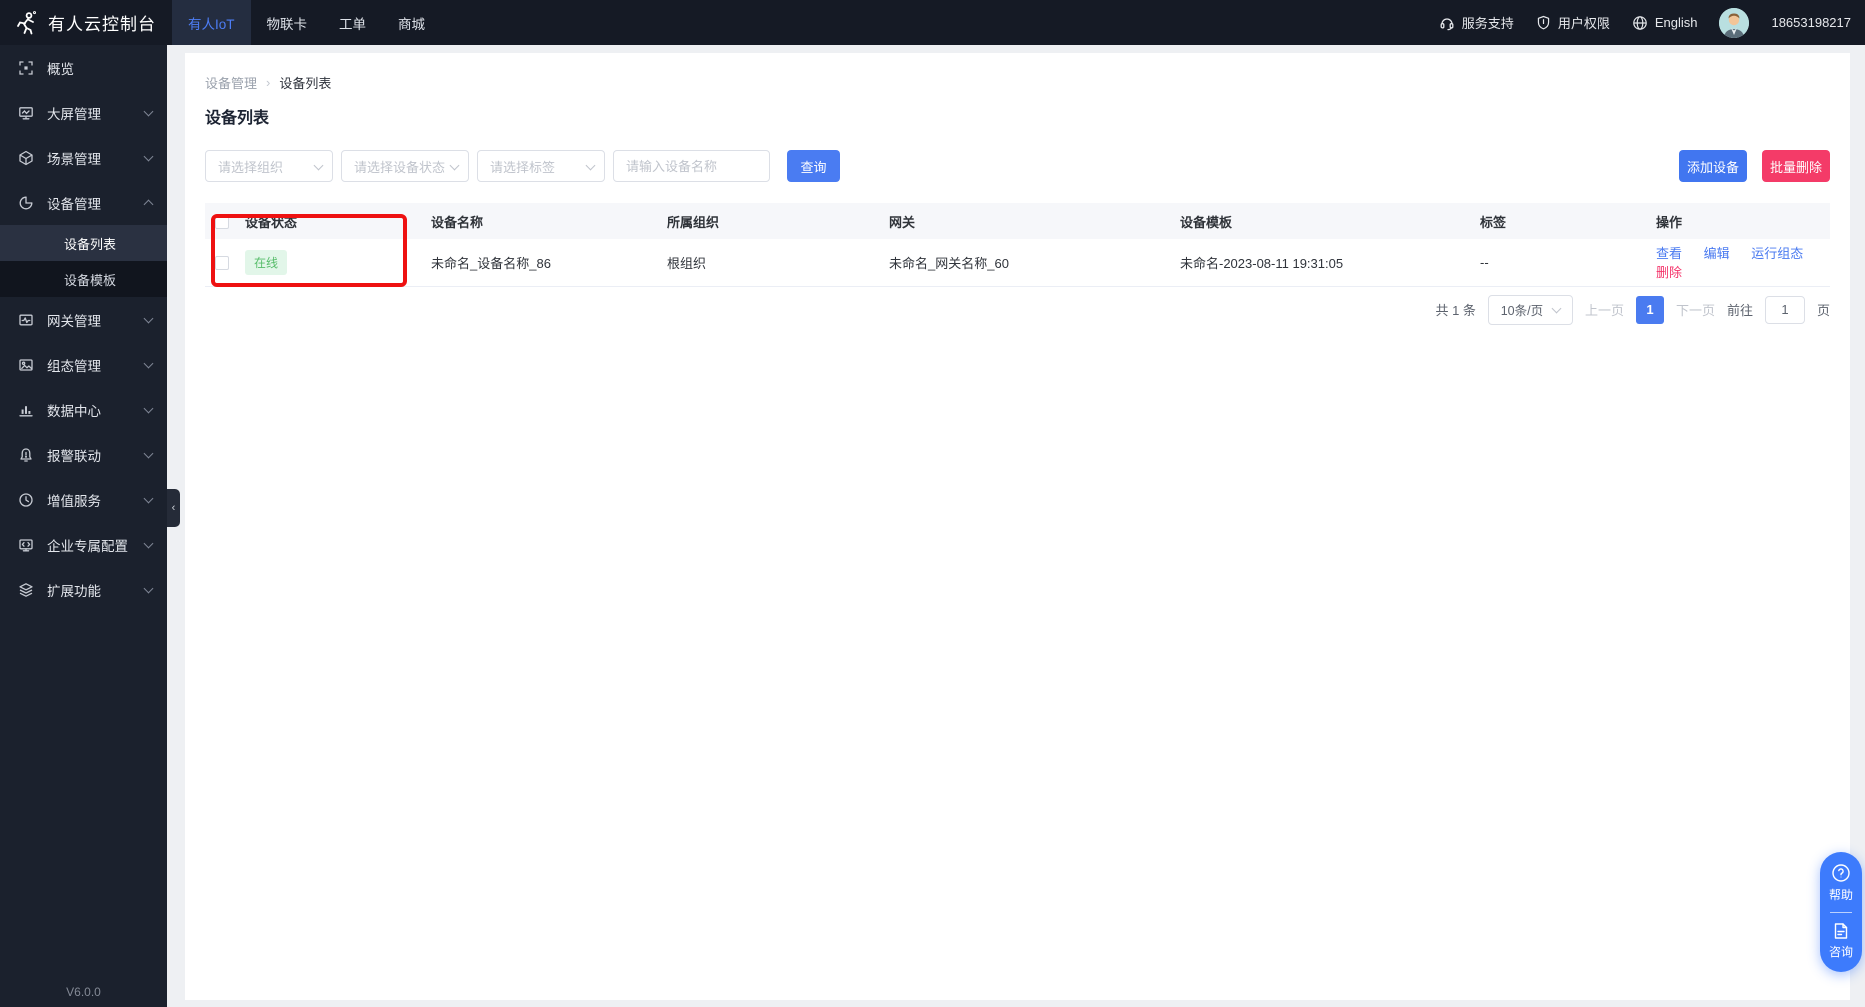 This screenshot has width=1865, height=1007. I want to click on device-status-select: 请选择设备状态, so click(405, 166).